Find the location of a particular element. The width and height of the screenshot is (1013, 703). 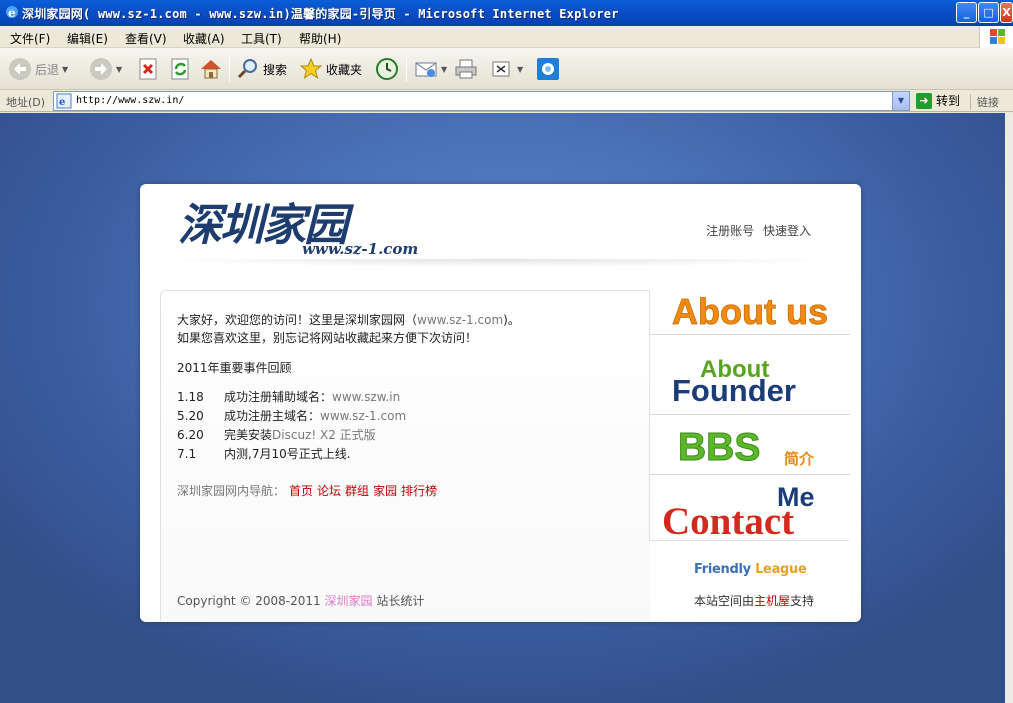

about-founder-banner: About Founder is located at coordinates (750, 375).